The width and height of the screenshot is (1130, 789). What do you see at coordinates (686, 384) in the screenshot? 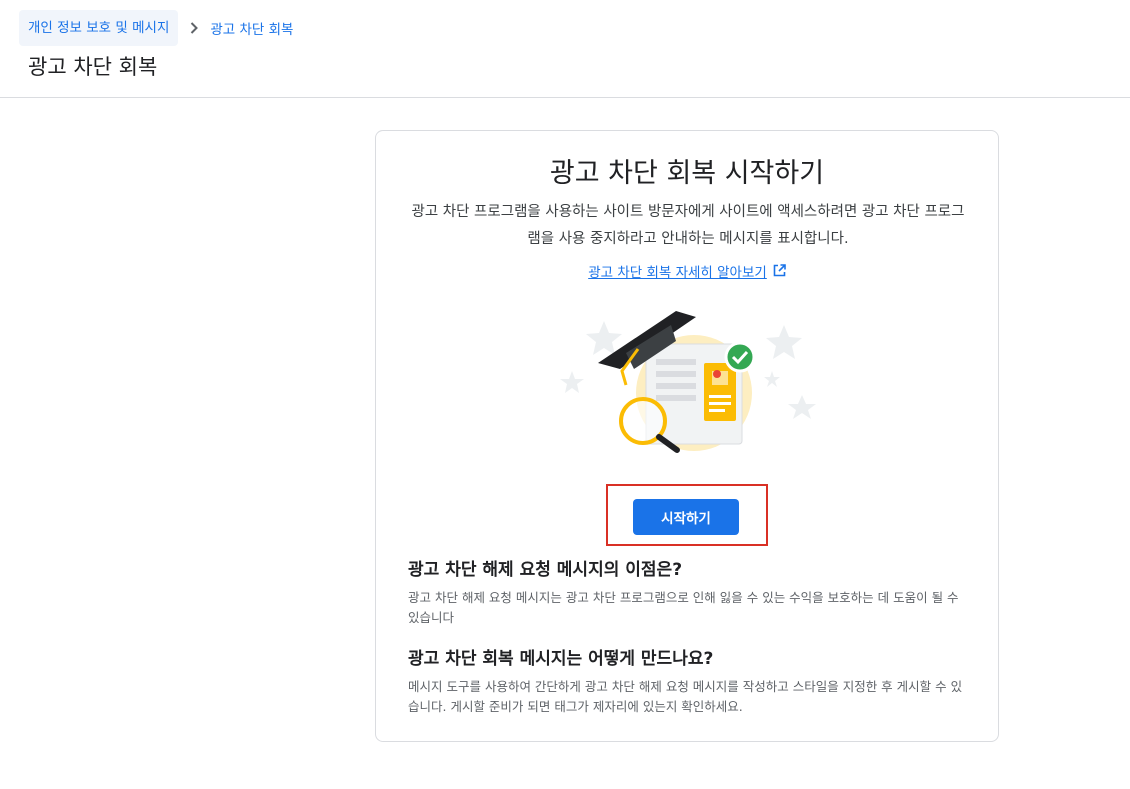
I see `graduation-cap-document-illustration` at bounding box center [686, 384].